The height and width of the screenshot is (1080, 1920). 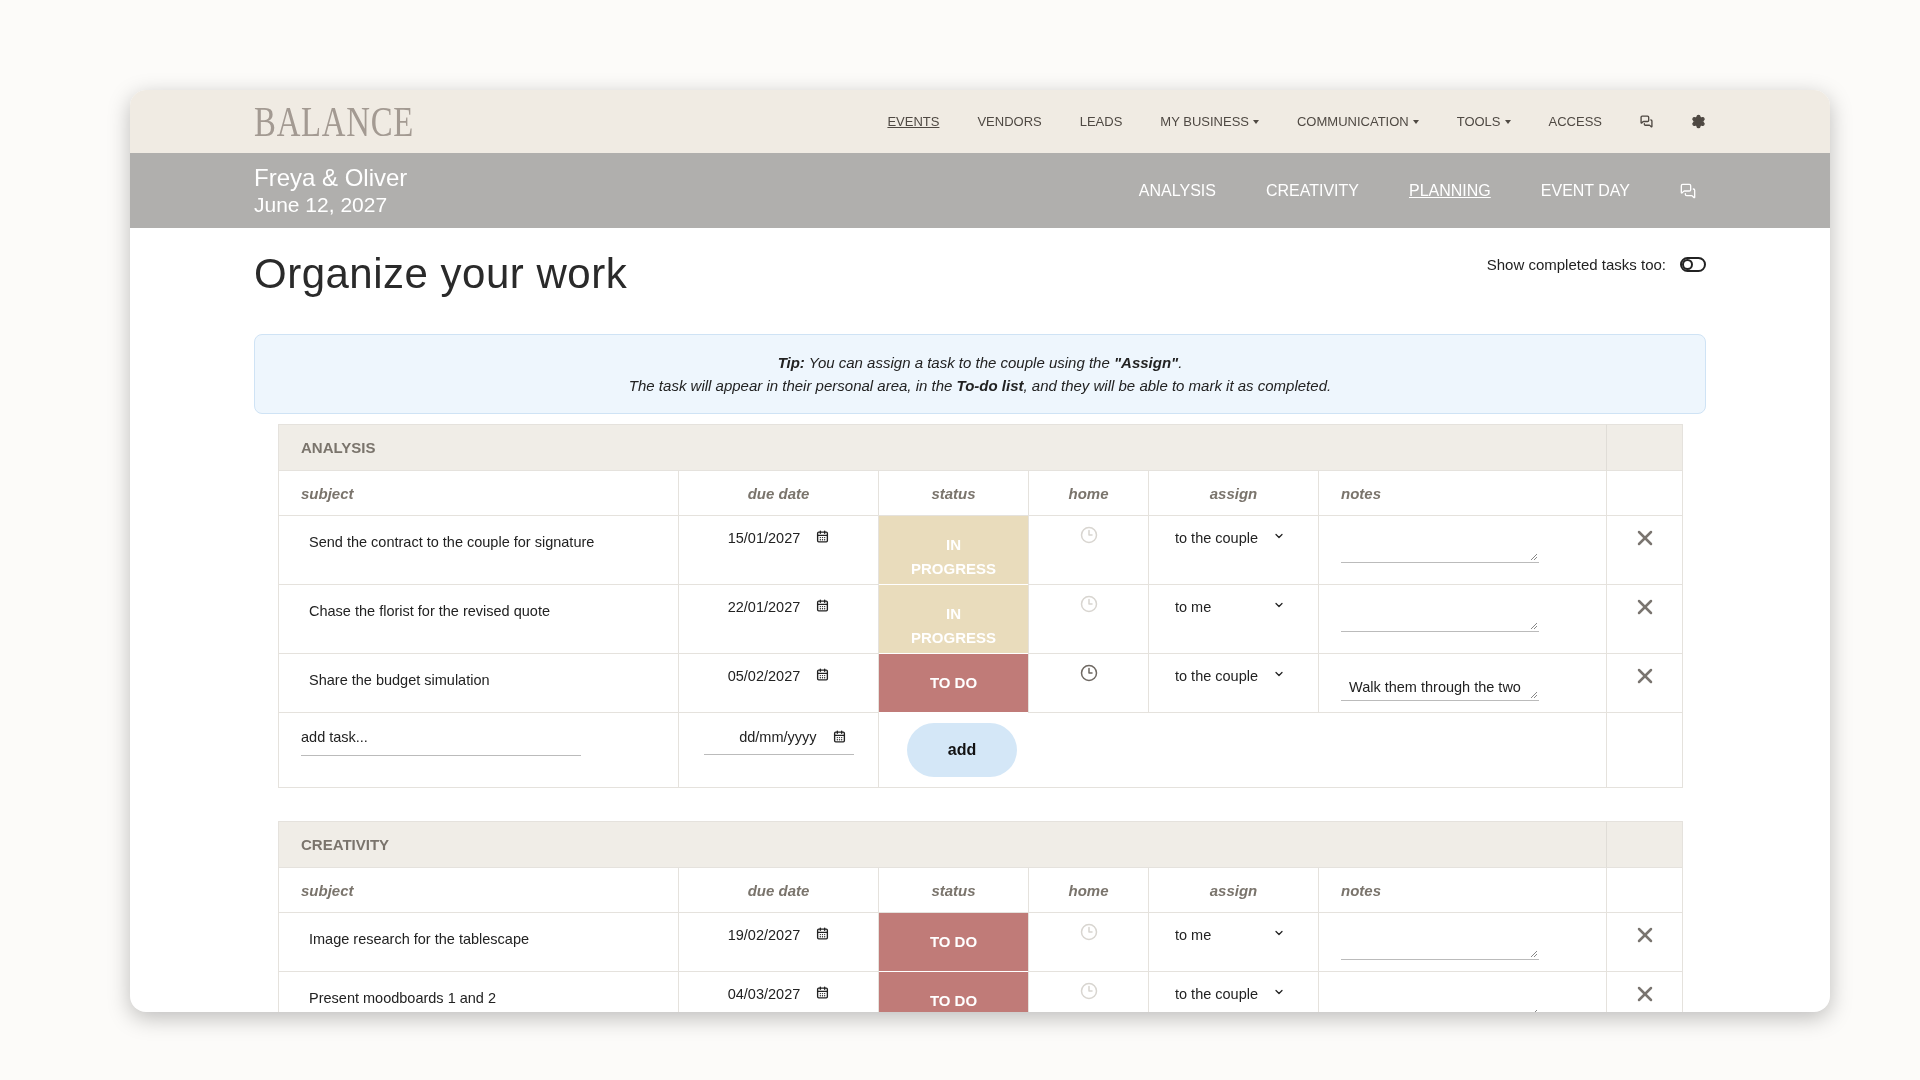 I want to click on date-input-field: dd/mm/yyyy, so click(x=778, y=737).